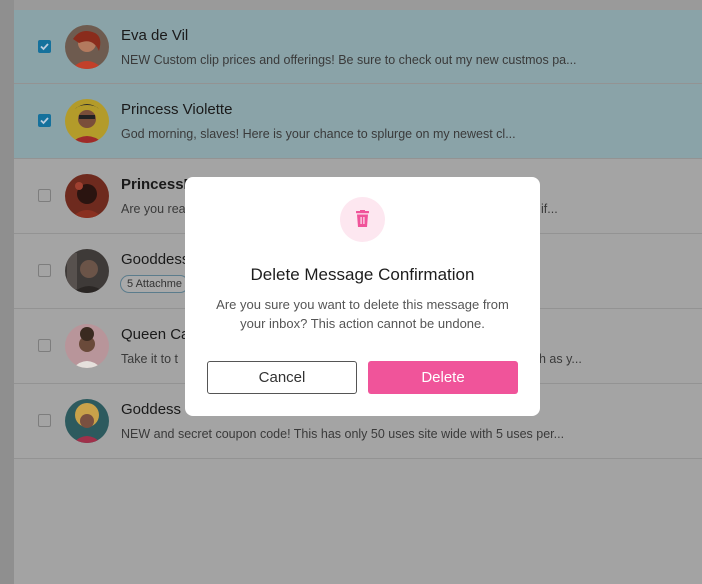 This screenshot has height=584, width=702. Describe the element at coordinates (282, 377) in the screenshot. I see `cancel-button: Cancel` at that location.